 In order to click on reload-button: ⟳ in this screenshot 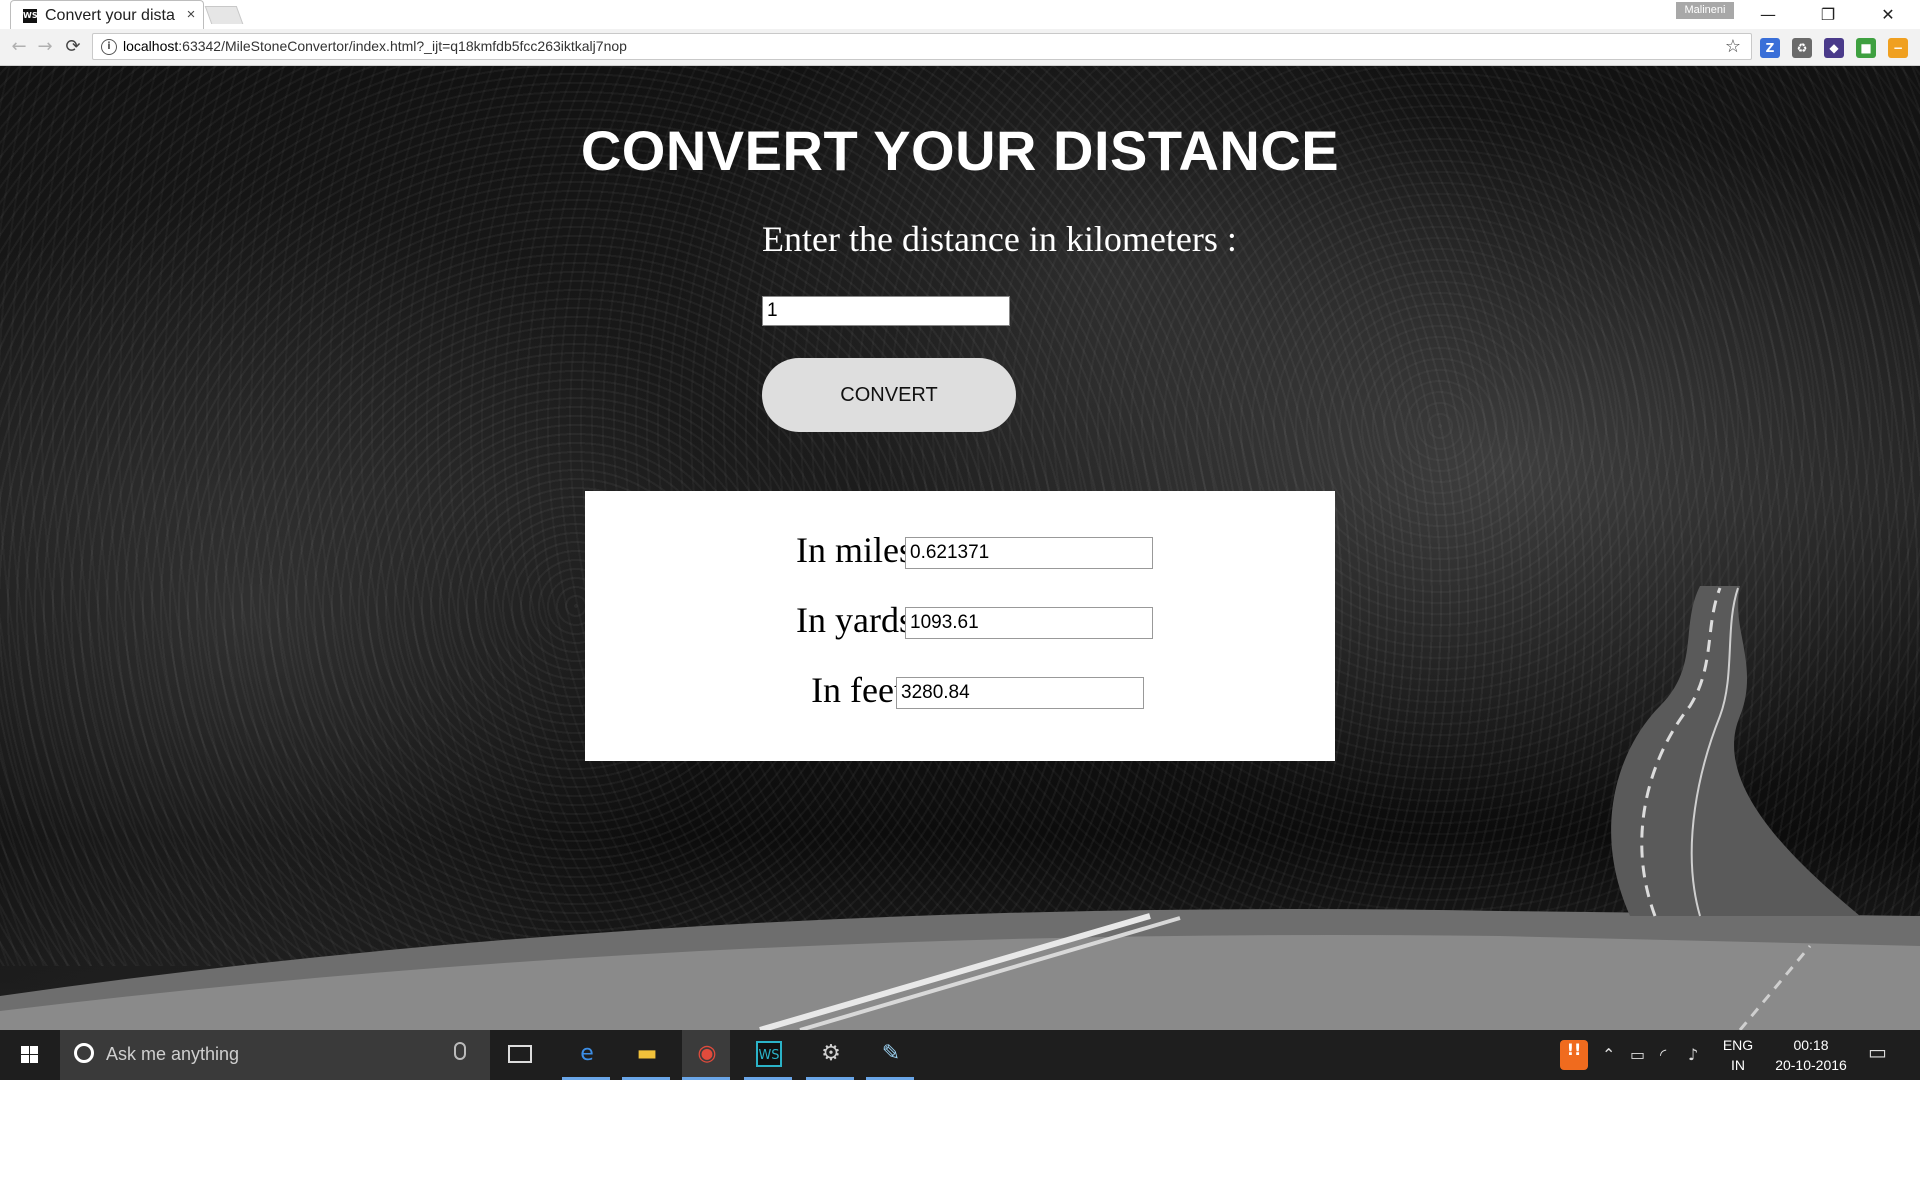, I will do `click(73, 47)`.